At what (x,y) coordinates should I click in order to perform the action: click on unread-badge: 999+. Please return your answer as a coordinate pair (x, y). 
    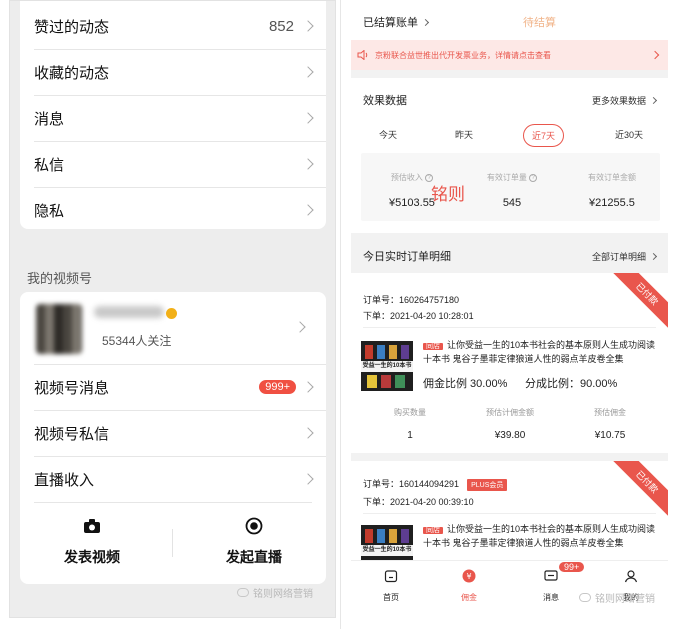
    Looking at the image, I should click on (277, 387).